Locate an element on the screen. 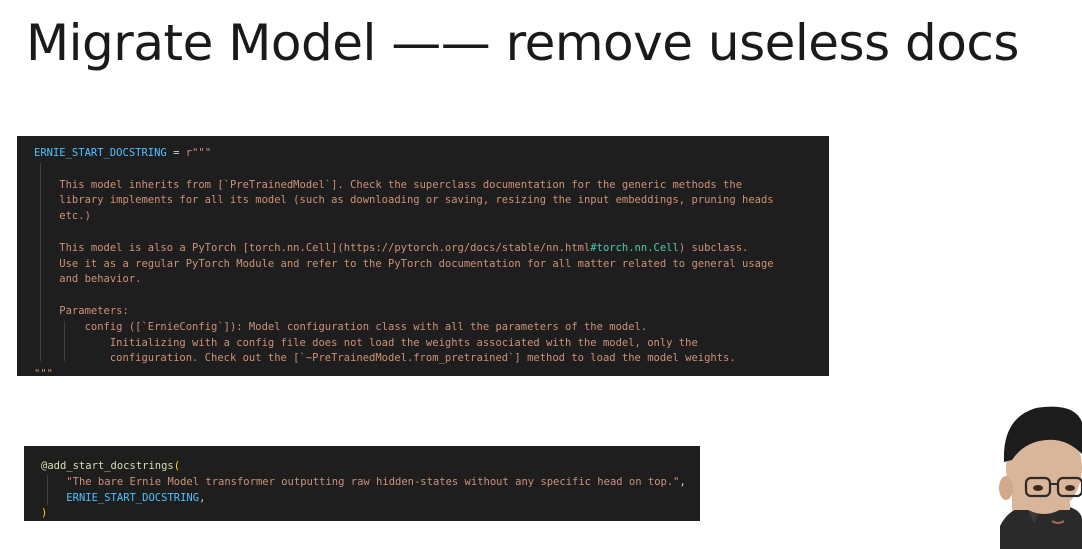 The width and height of the screenshot is (1082, 549). decorator-arg-var: ERNIE_START_DOCSTRING is located at coordinates (133, 497).